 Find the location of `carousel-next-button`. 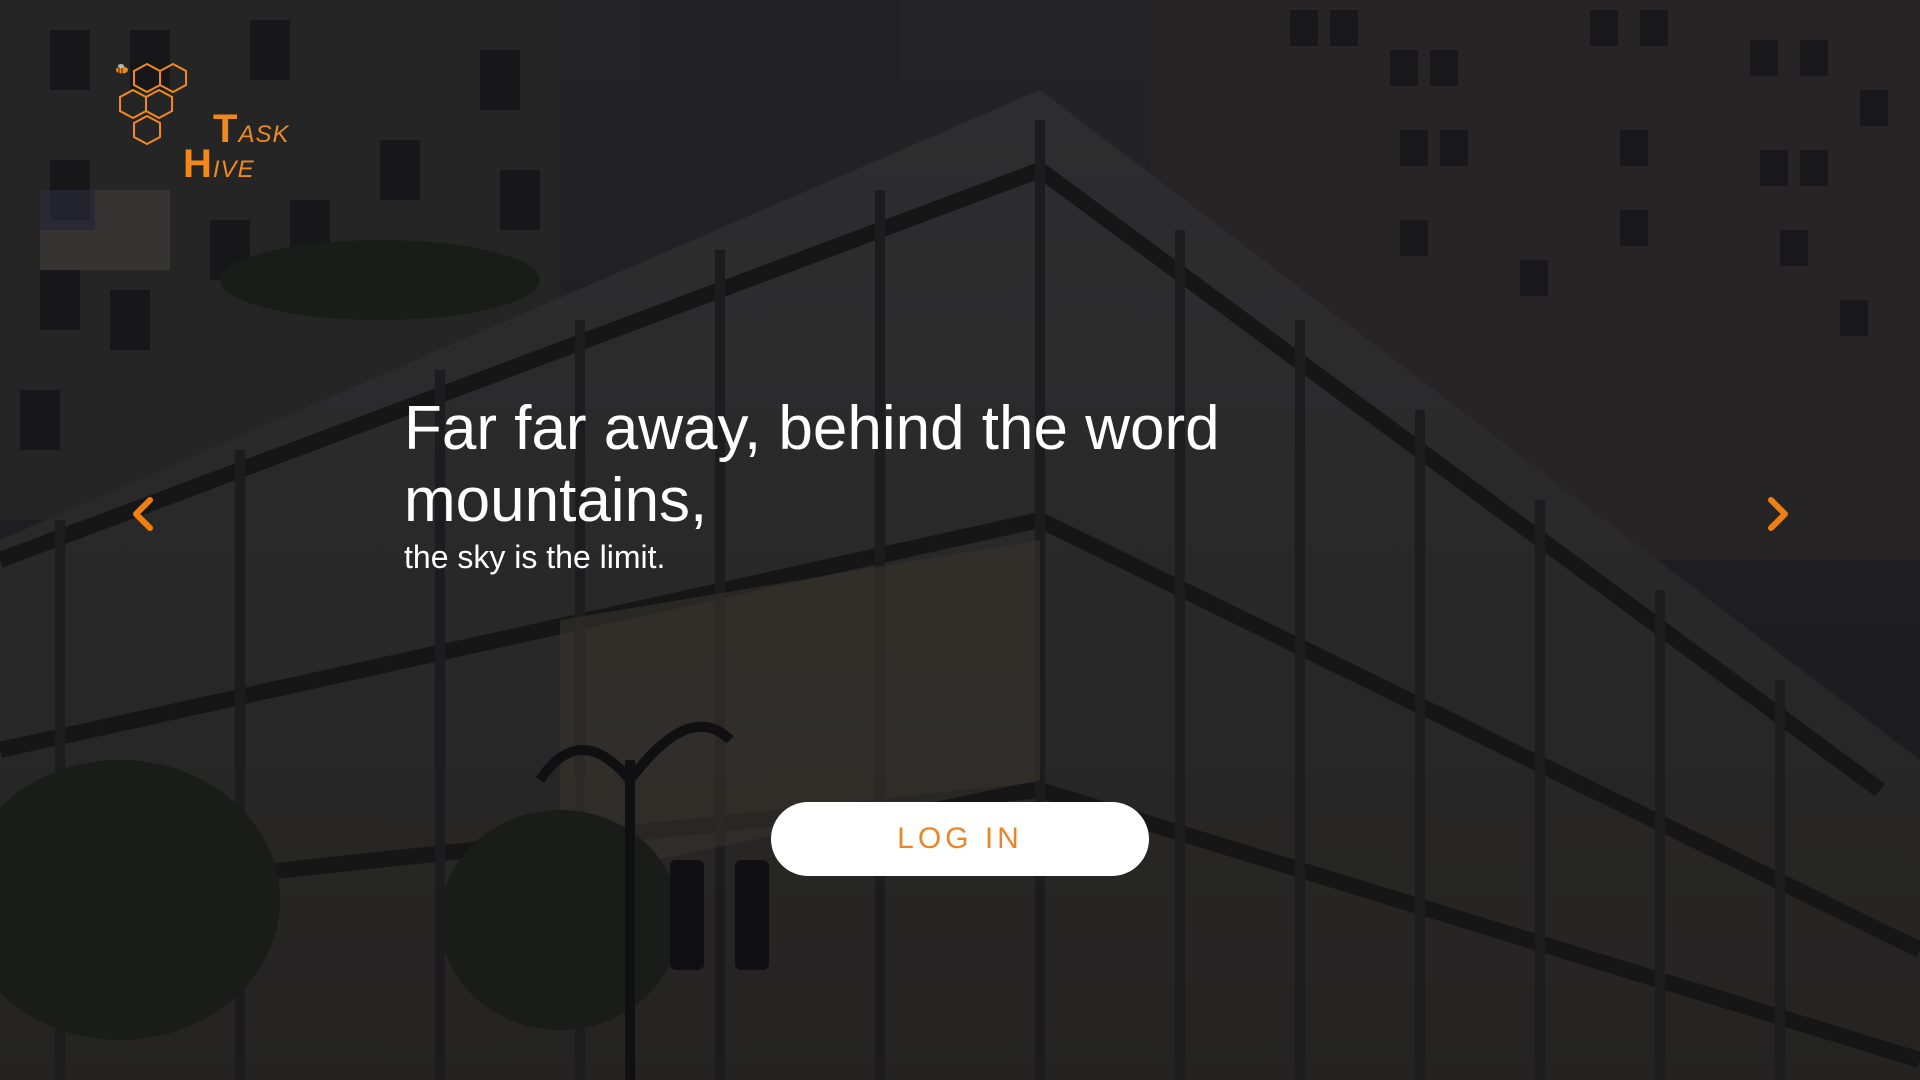

carousel-next-button is located at coordinates (1777, 514).